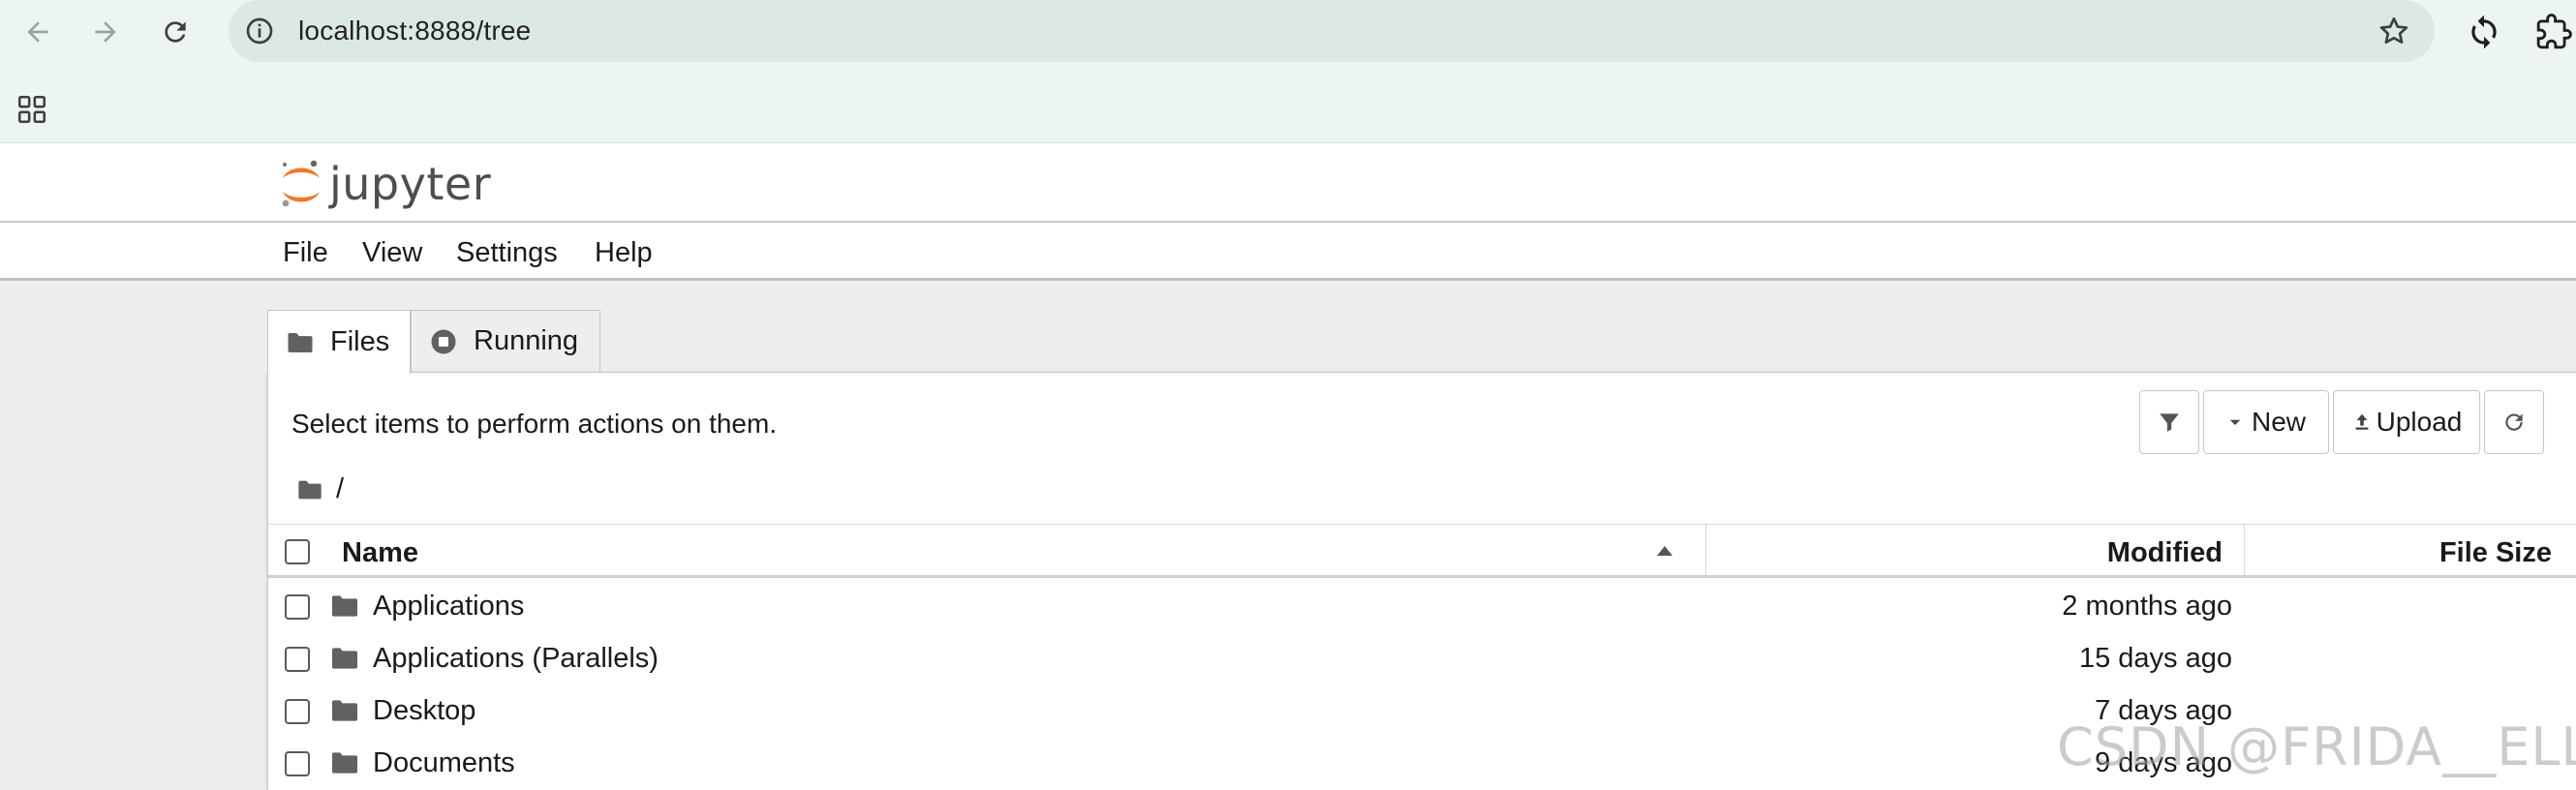 Image resolution: width=2576 pixels, height=790 pixels. Describe the element at coordinates (301, 183) in the screenshot. I see `jupyter-logo-icon` at that location.